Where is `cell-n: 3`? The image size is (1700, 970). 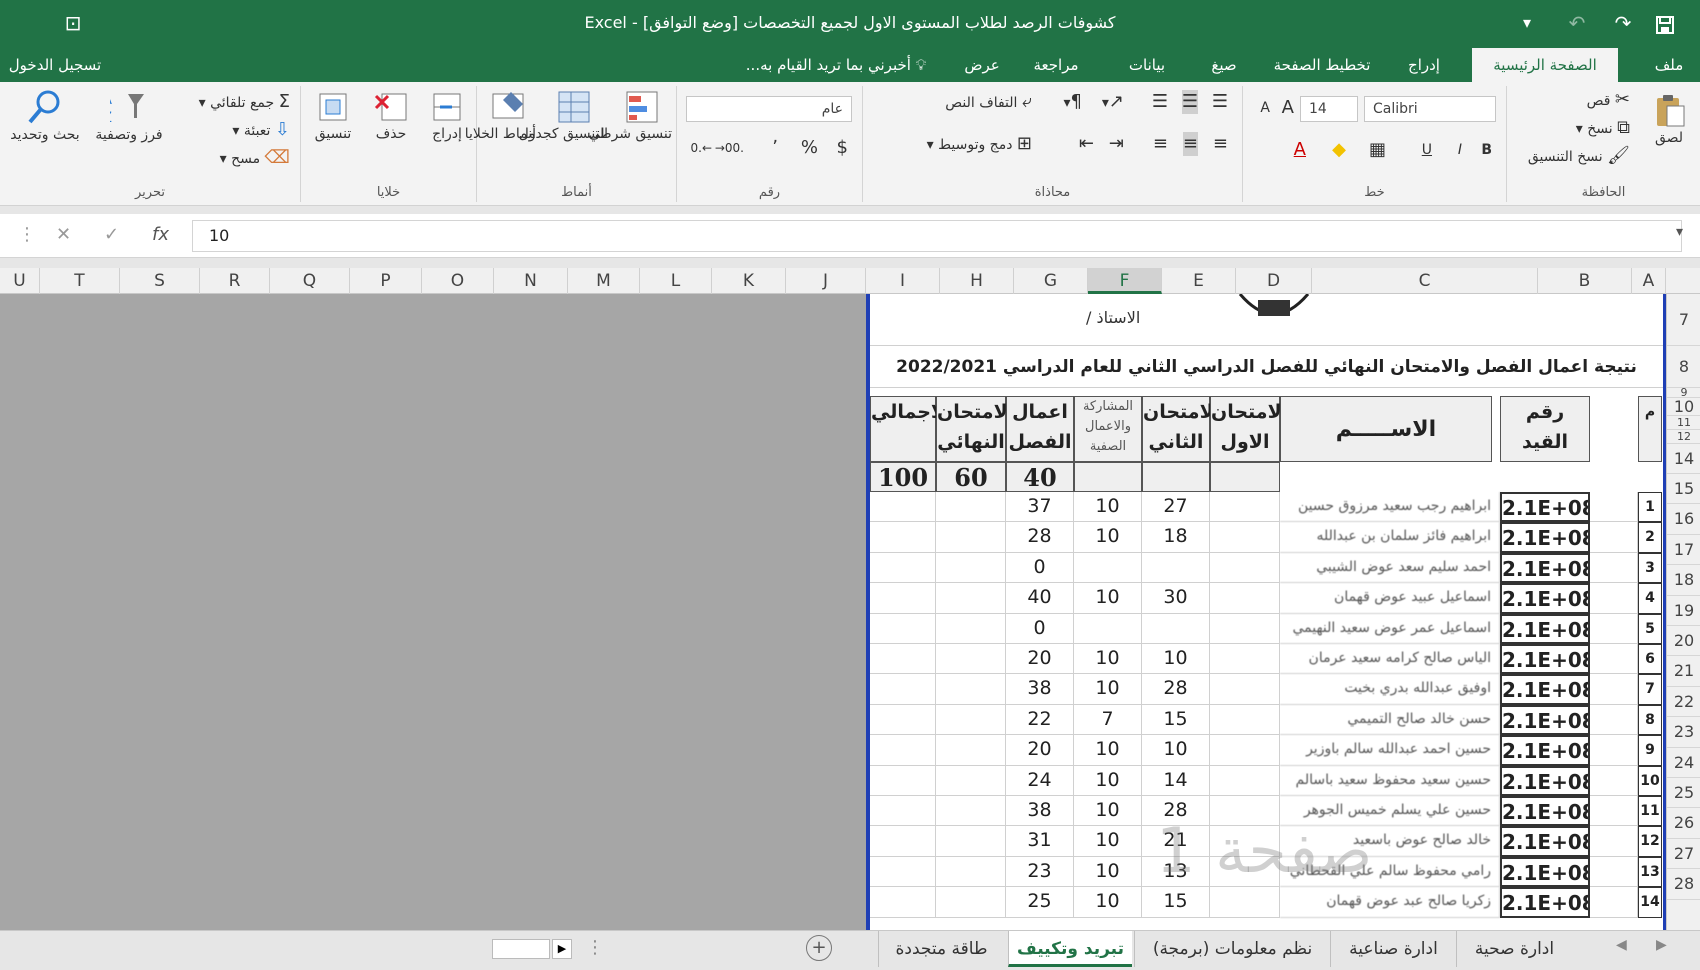 cell-n: 3 is located at coordinates (1650, 568).